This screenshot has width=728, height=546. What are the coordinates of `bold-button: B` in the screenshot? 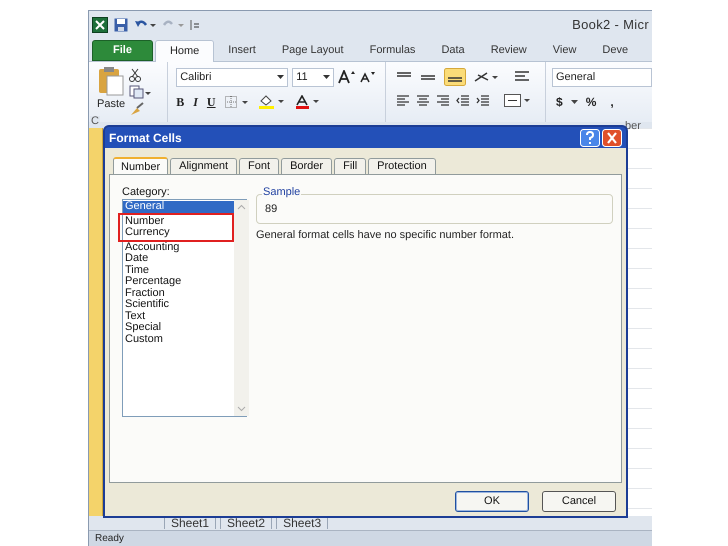 It's located at (180, 101).